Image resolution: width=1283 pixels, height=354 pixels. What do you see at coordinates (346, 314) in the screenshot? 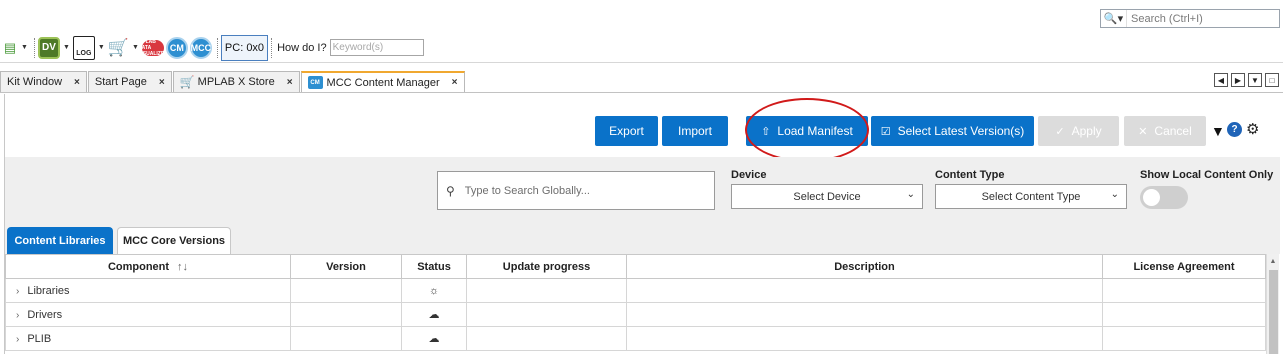
I see `version-cell` at bounding box center [346, 314].